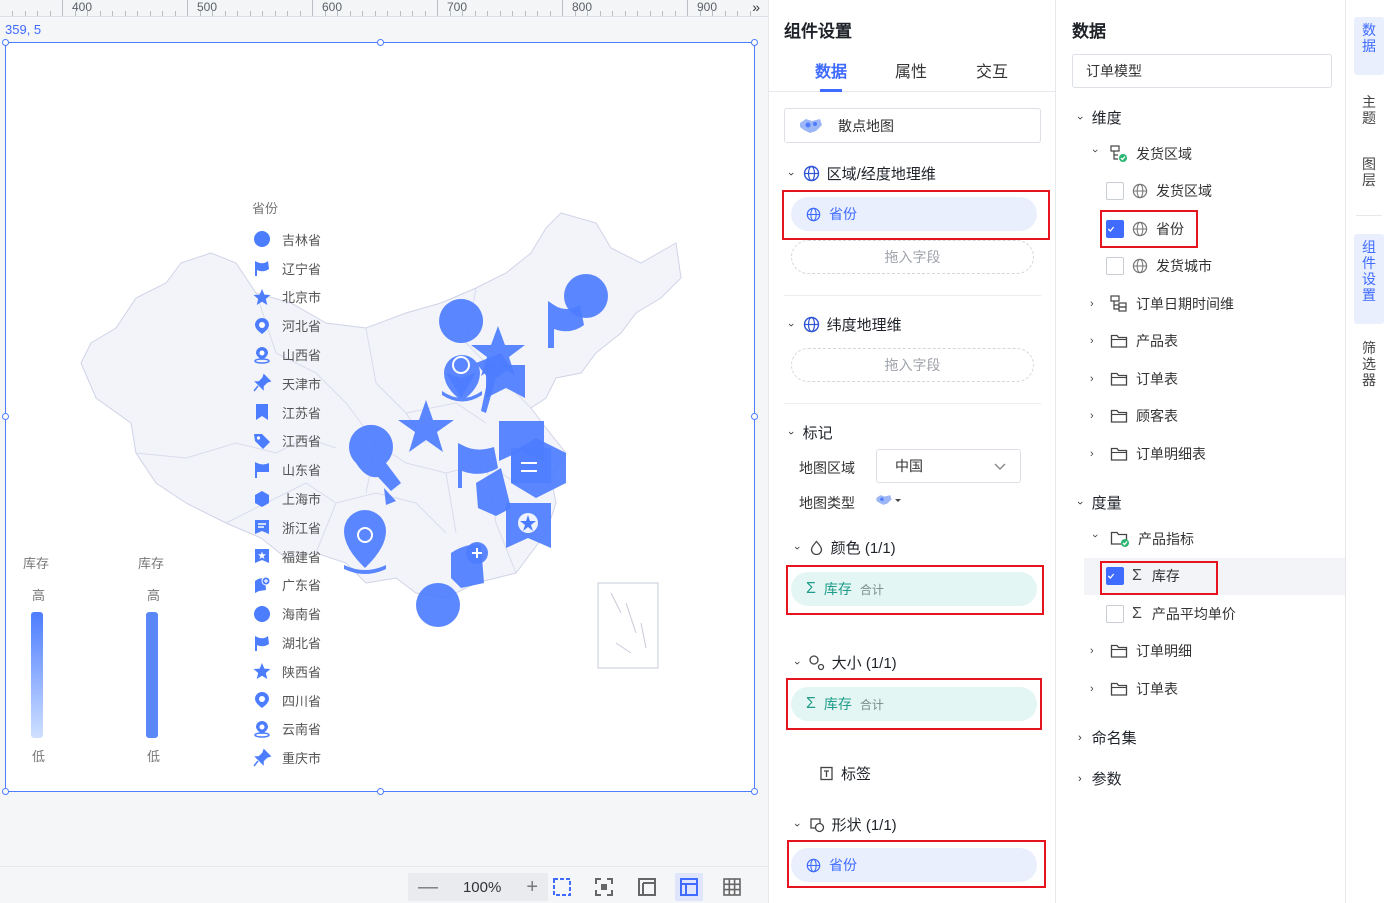 The width and height of the screenshot is (1391, 903). What do you see at coordinates (1159, 191) in the screenshot?
I see `tree-item-shipping-region: 发货区域` at bounding box center [1159, 191].